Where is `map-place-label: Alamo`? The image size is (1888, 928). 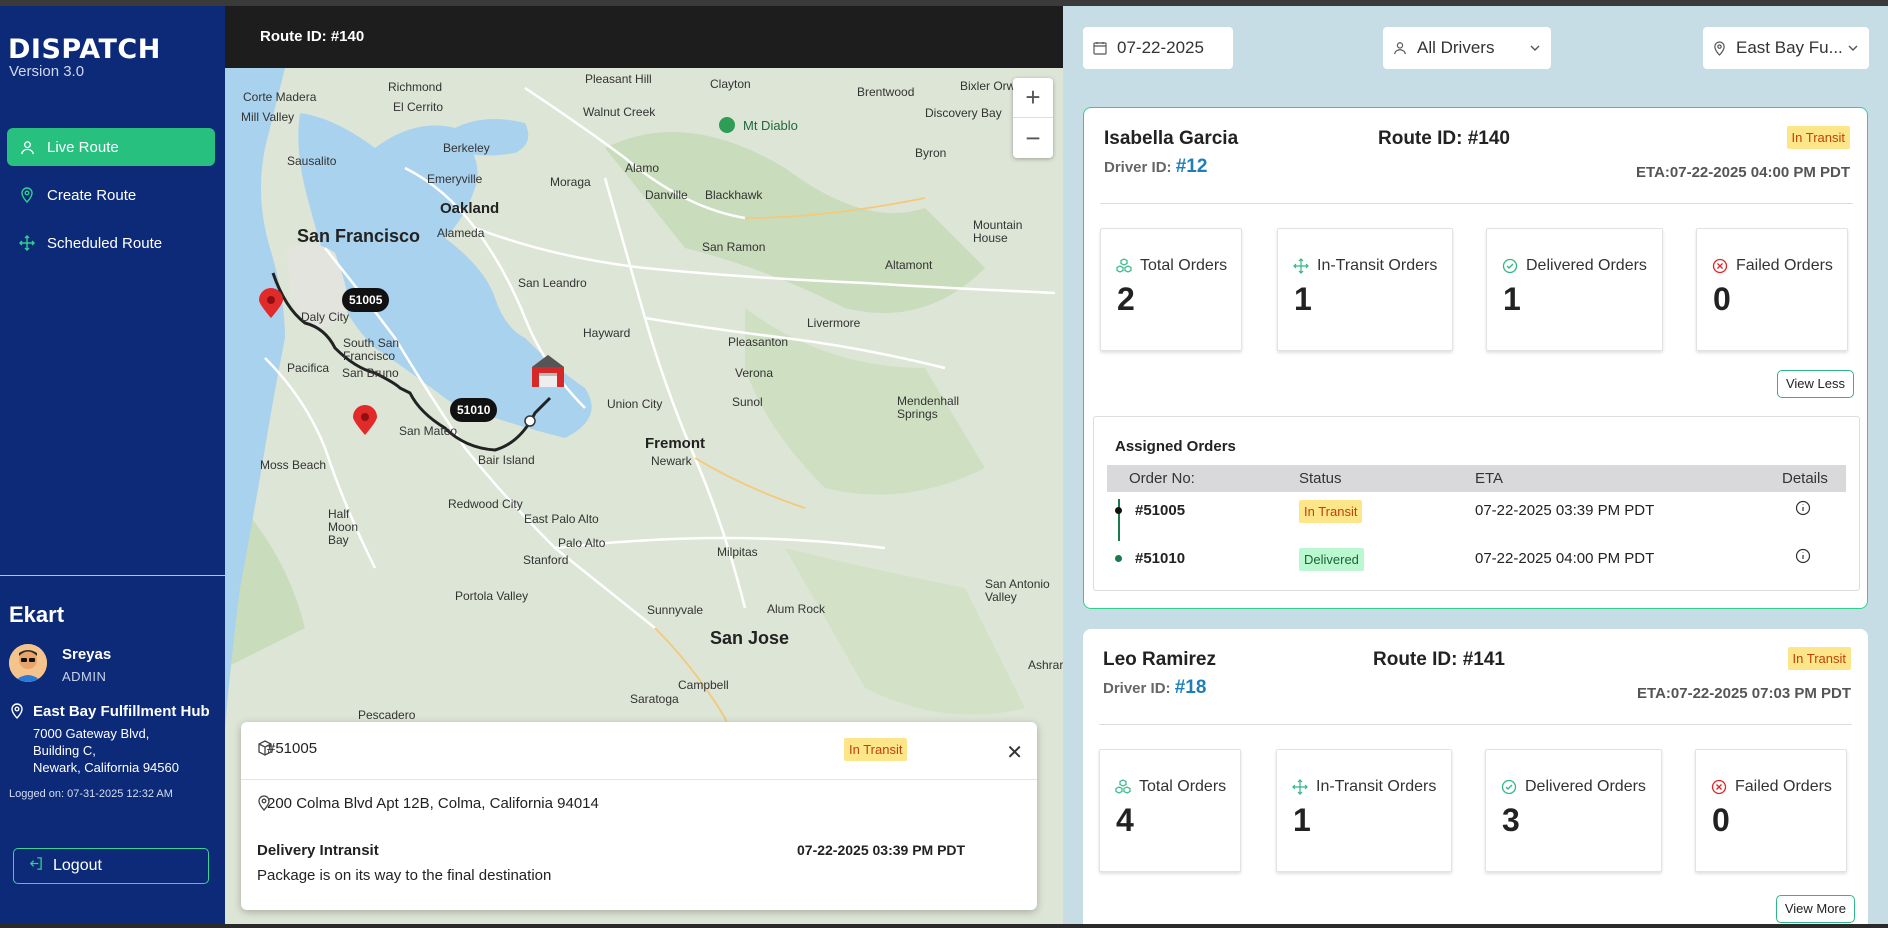 map-place-label: Alamo is located at coordinates (642, 168).